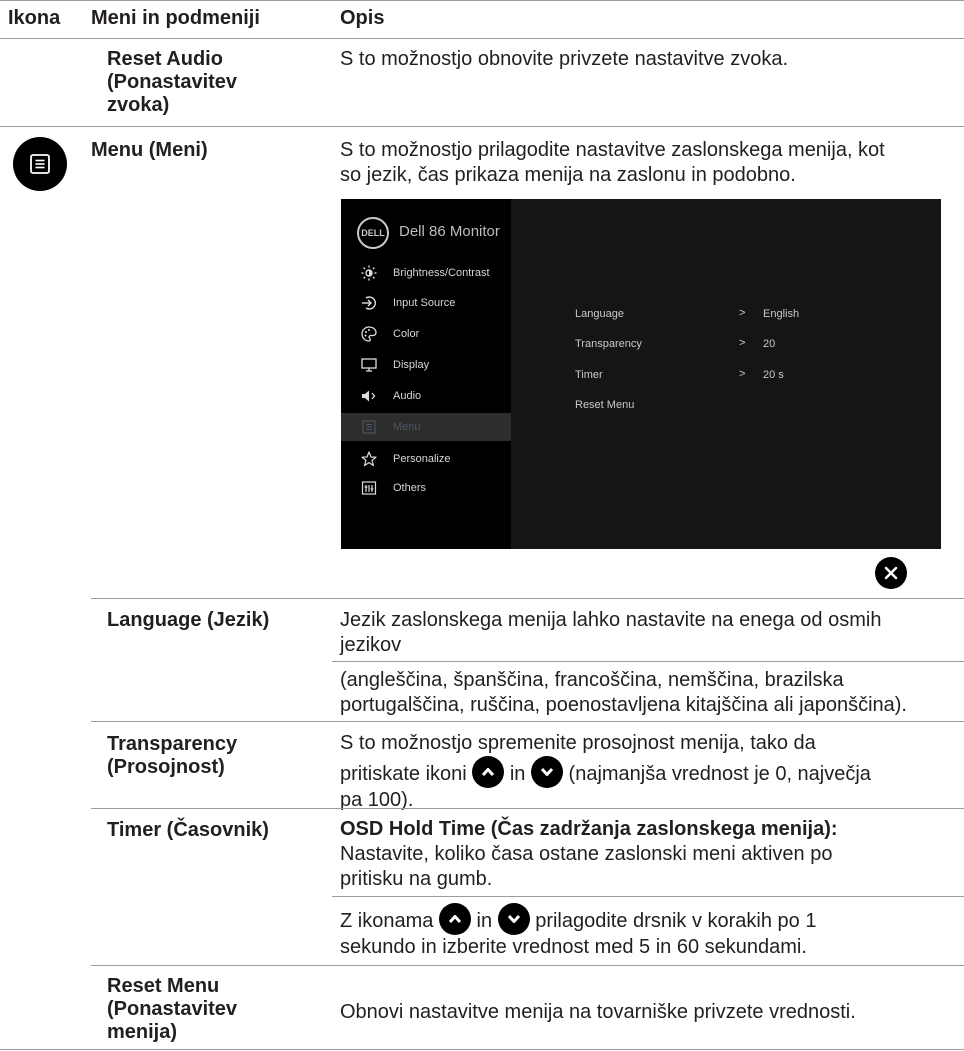 This screenshot has height=1051, width=964. I want to click on osd-setting-reset-menu-label: Reset Menu, so click(605, 405).